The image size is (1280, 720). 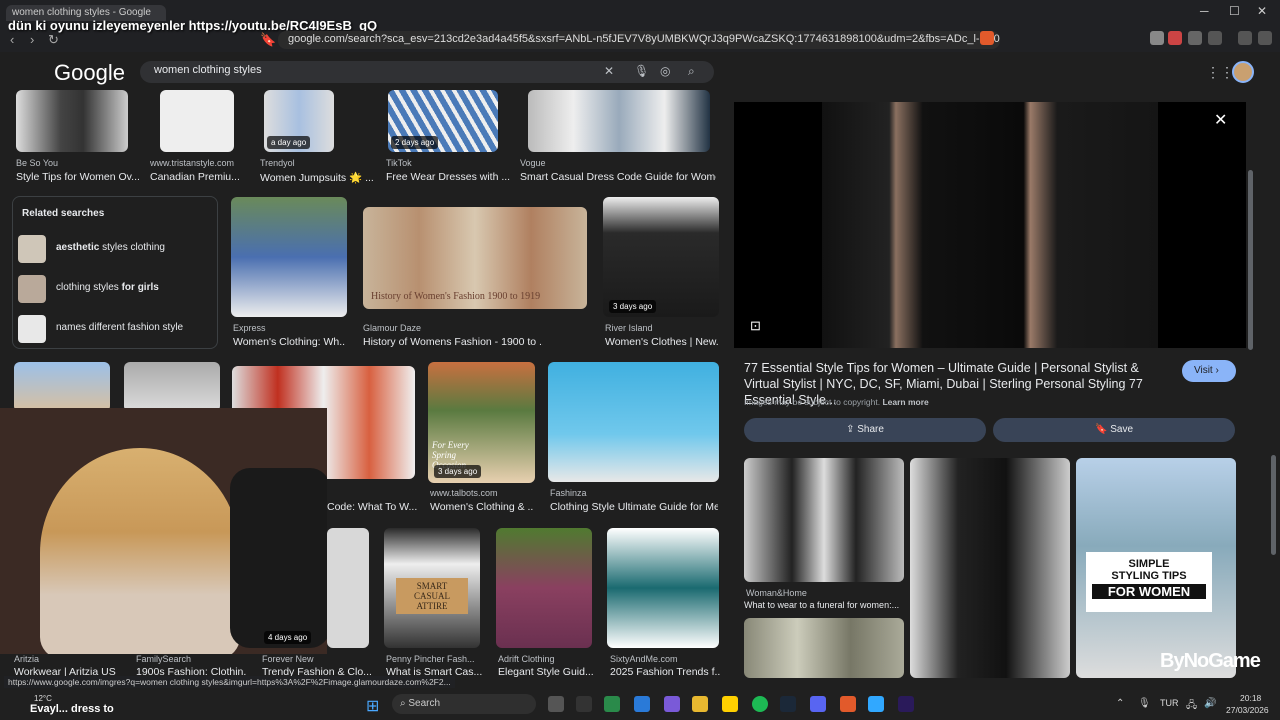 I want to click on share-button: ⇪ Share, so click(x=865, y=430).